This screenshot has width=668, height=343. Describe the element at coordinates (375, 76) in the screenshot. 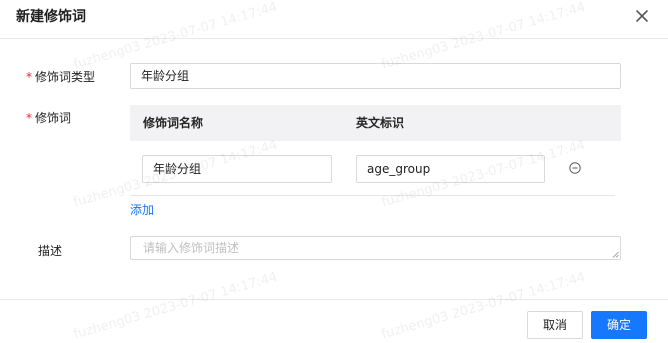

I see `modifier-type-input: 年龄分组` at that location.